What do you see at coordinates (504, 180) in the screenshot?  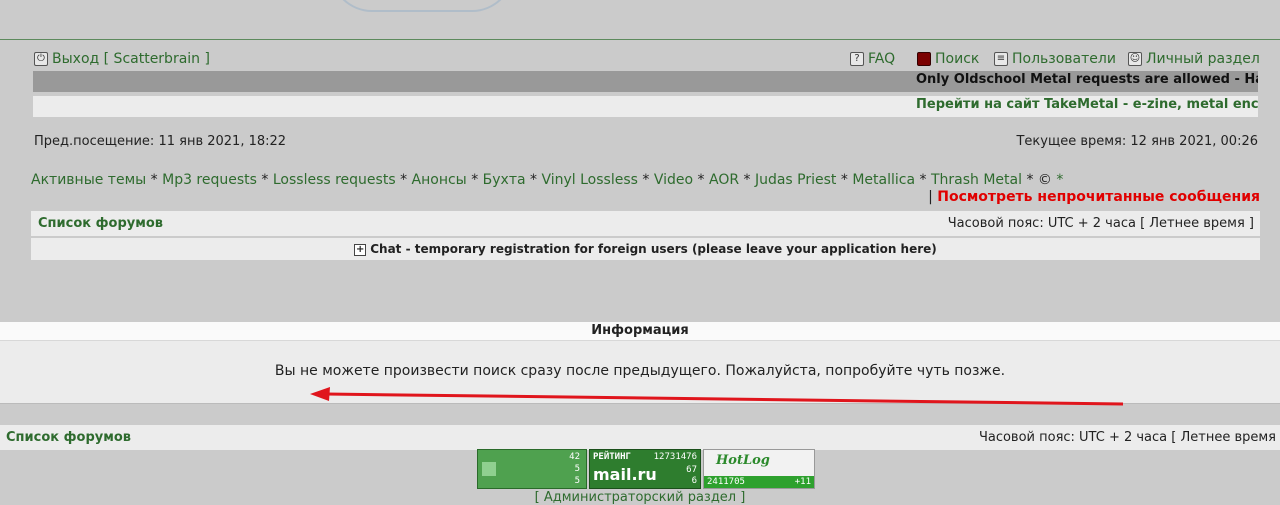 I see `quick-link: Бухта` at bounding box center [504, 180].